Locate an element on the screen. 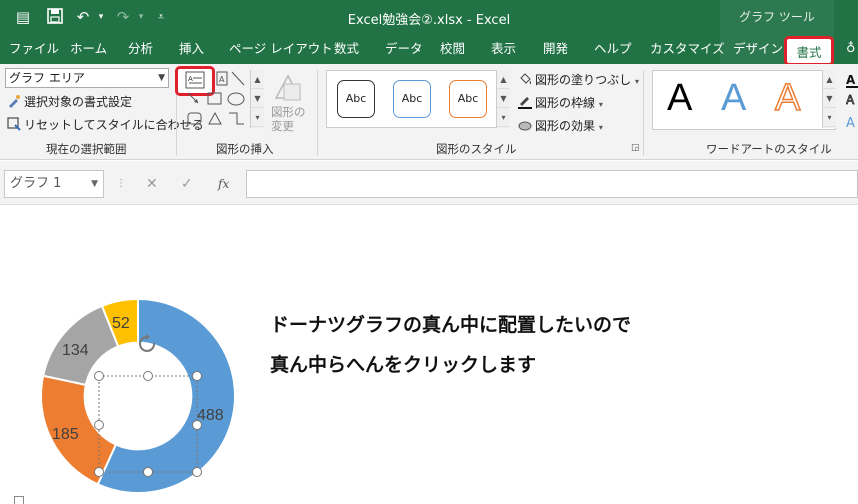 The image size is (858, 504). instruction-text-line-1: ドーナツグラフの真ん中に配置したいので is located at coordinates (451, 325).